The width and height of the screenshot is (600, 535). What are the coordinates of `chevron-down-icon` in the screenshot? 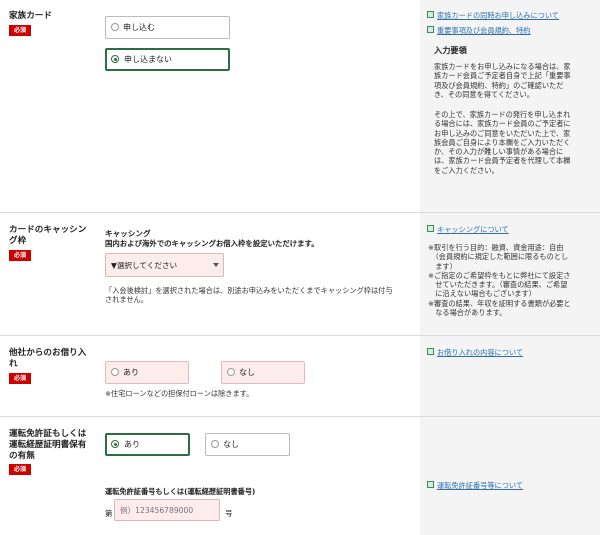 It's located at (216, 265).